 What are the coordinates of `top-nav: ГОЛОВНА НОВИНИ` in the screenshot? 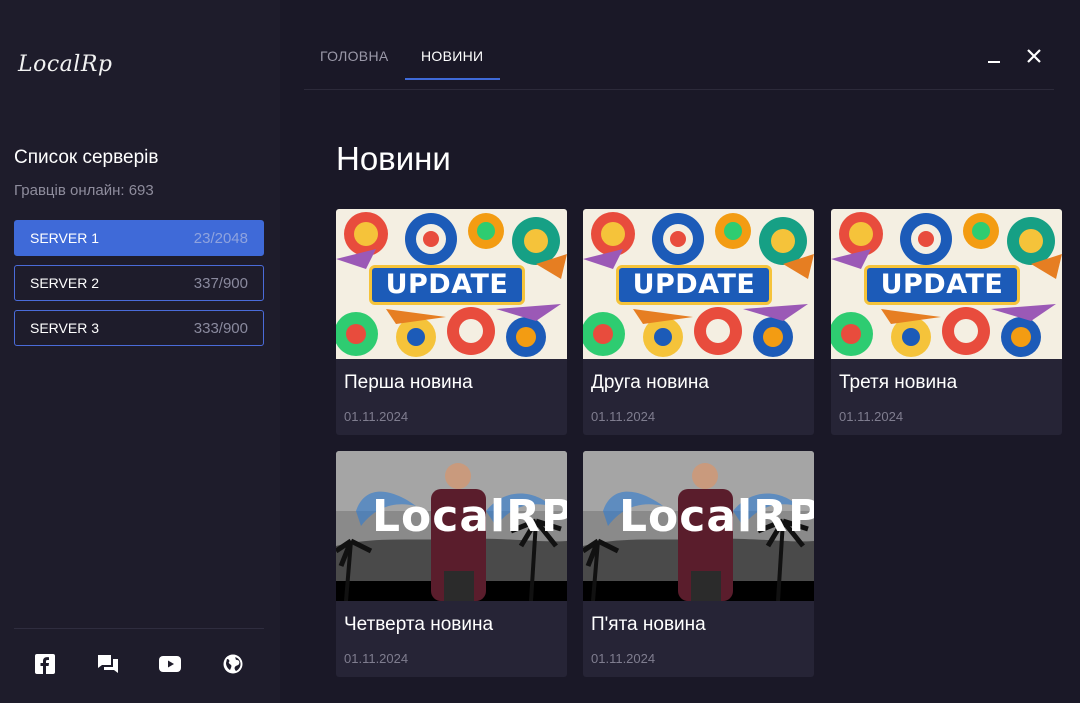 It's located at (679, 45).